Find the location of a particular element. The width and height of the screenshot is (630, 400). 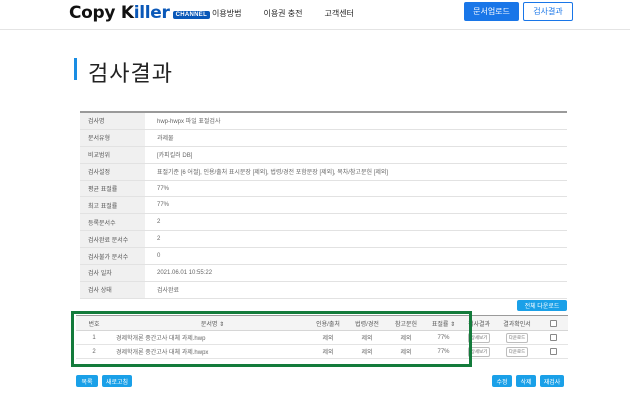

refresh-button: 새로고침 is located at coordinates (117, 381).